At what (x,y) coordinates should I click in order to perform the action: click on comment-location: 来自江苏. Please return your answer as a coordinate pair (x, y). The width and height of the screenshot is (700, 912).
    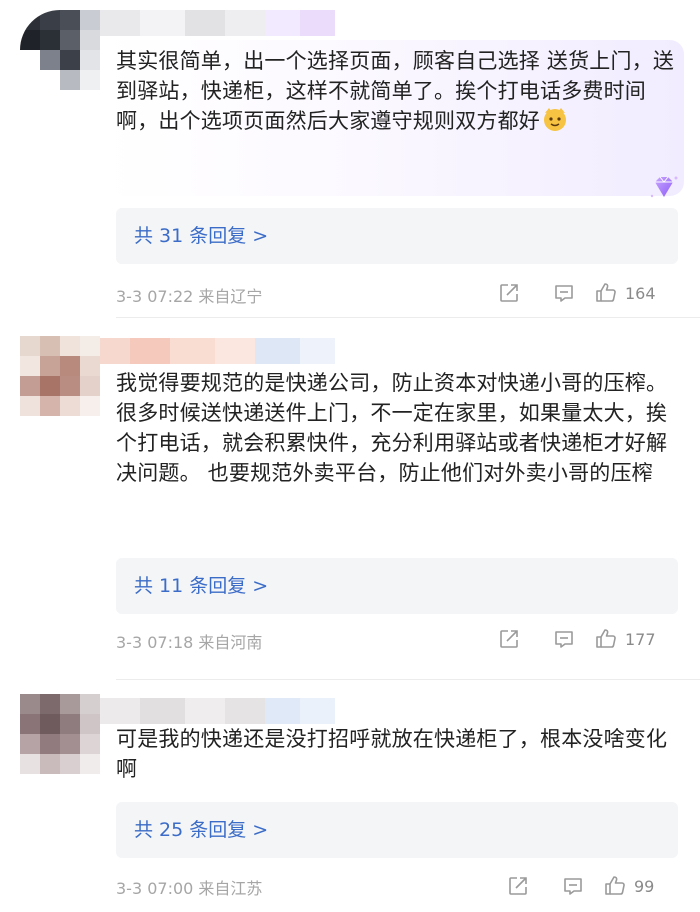
    Looking at the image, I should click on (230, 888).